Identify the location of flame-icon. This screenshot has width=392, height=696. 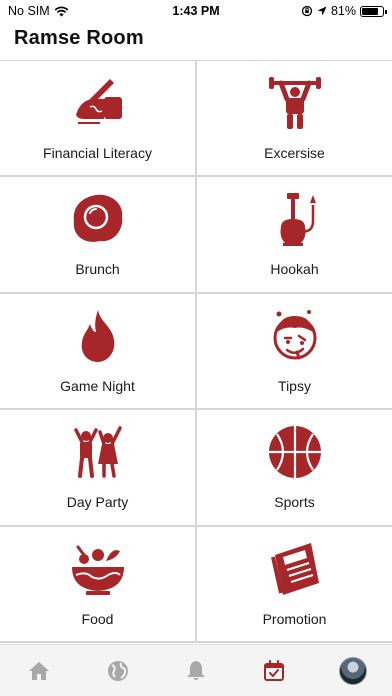
(97, 335).